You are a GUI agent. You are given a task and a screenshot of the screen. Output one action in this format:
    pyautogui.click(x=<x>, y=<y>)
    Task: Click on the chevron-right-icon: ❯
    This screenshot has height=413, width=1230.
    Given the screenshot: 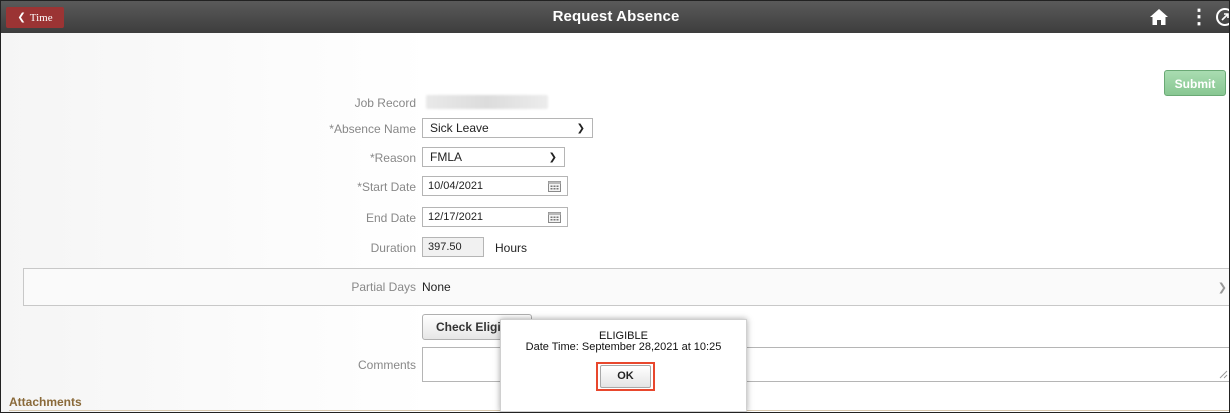 What is the action you would take?
    pyautogui.click(x=1222, y=287)
    